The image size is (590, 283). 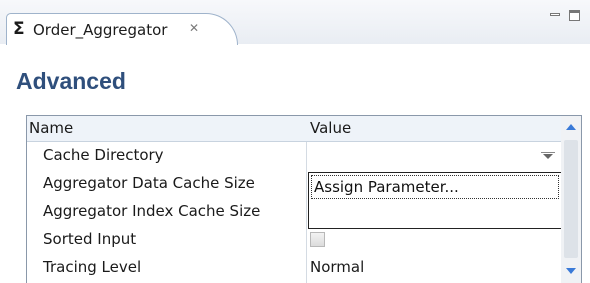 What do you see at coordinates (103, 155) in the screenshot?
I see `property-name: Cache Directory` at bounding box center [103, 155].